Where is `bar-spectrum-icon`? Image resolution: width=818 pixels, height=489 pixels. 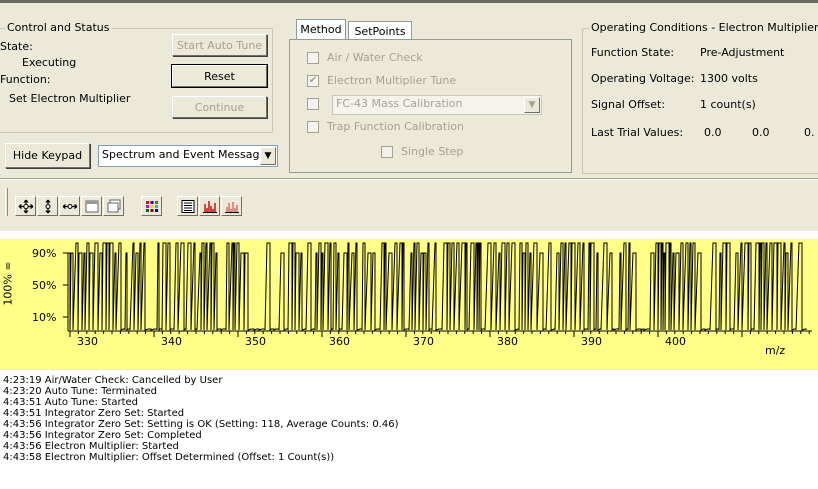 bar-spectrum-icon is located at coordinates (210, 207).